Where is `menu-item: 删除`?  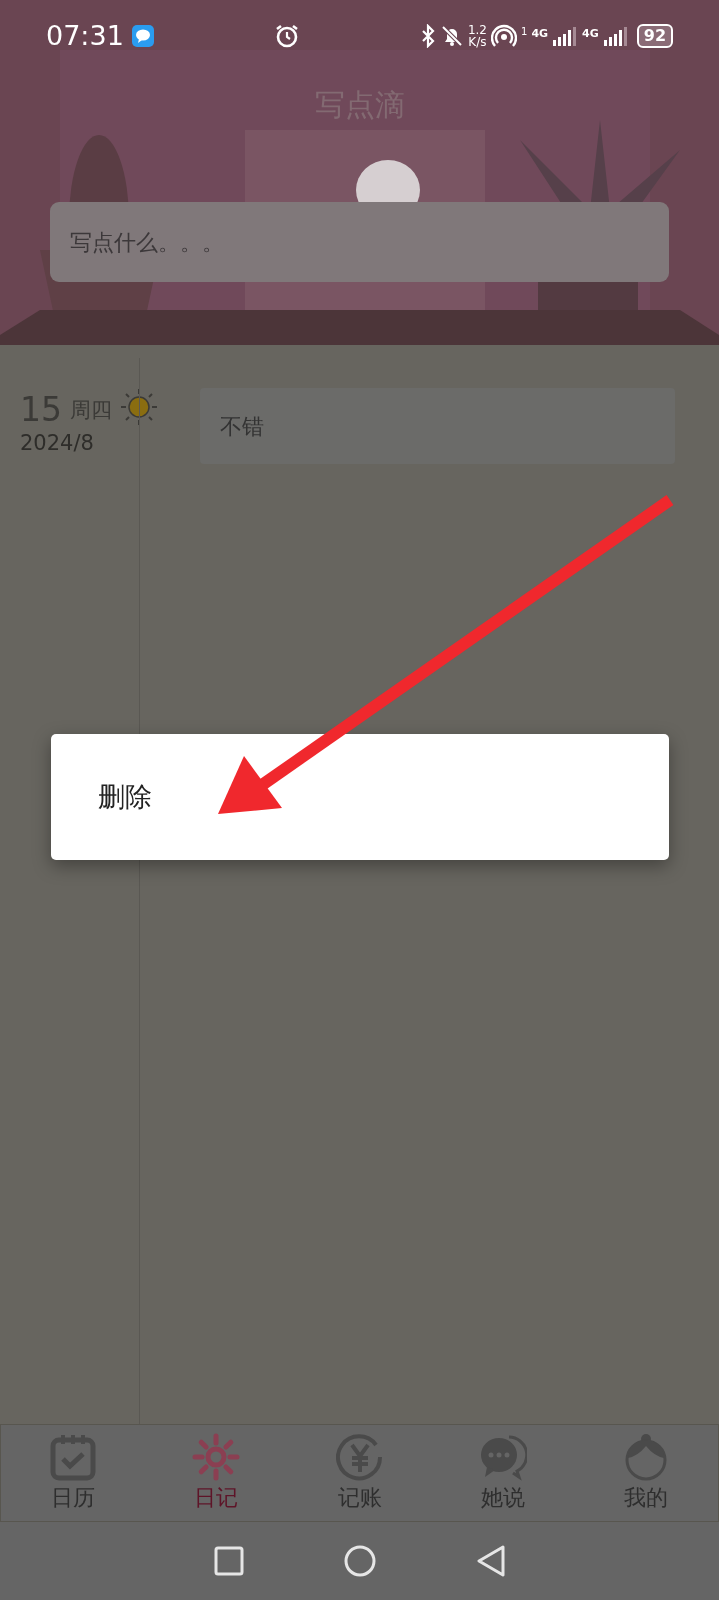 menu-item: 删除 is located at coordinates (125, 797).